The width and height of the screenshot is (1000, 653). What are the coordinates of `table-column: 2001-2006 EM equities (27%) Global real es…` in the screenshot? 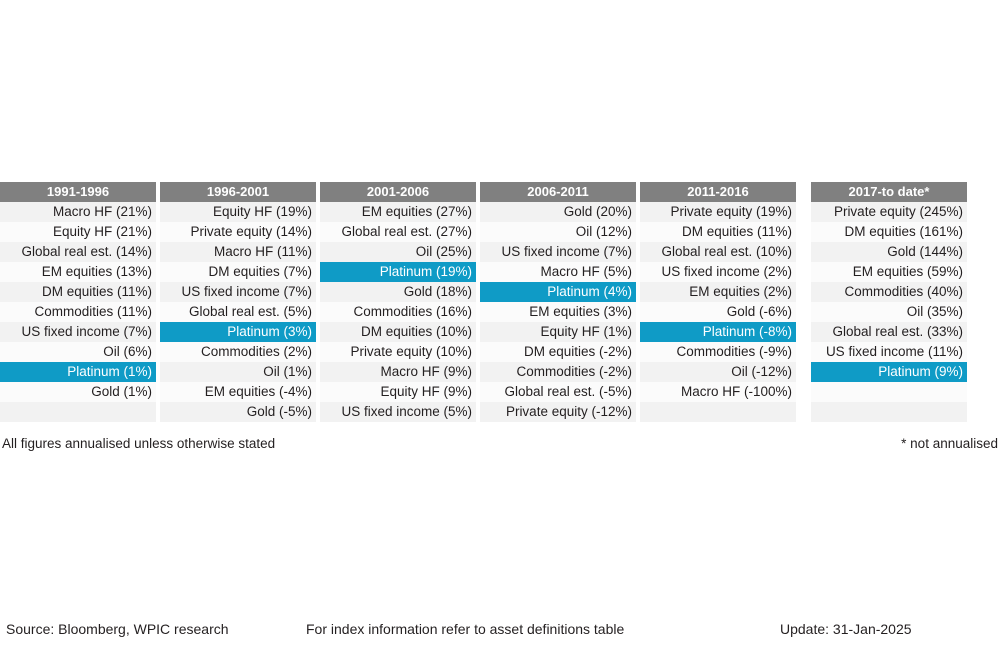 It's located at (398, 302).